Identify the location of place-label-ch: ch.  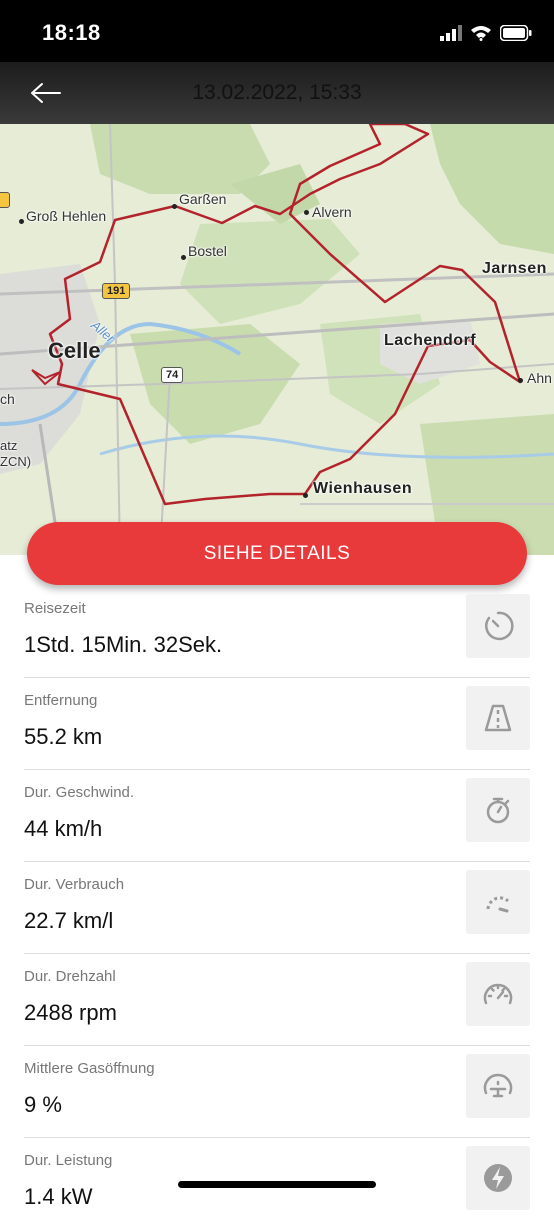
(7, 399).